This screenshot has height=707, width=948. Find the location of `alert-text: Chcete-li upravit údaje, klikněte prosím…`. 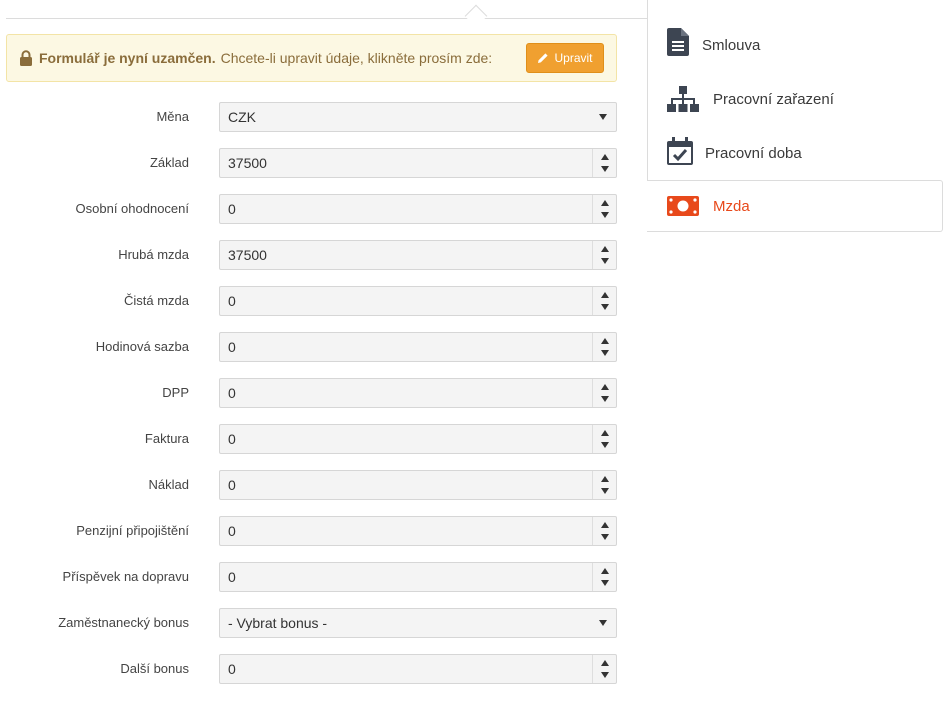

alert-text: Chcete-li upravit údaje, klikněte prosím… is located at coordinates (356, 58).